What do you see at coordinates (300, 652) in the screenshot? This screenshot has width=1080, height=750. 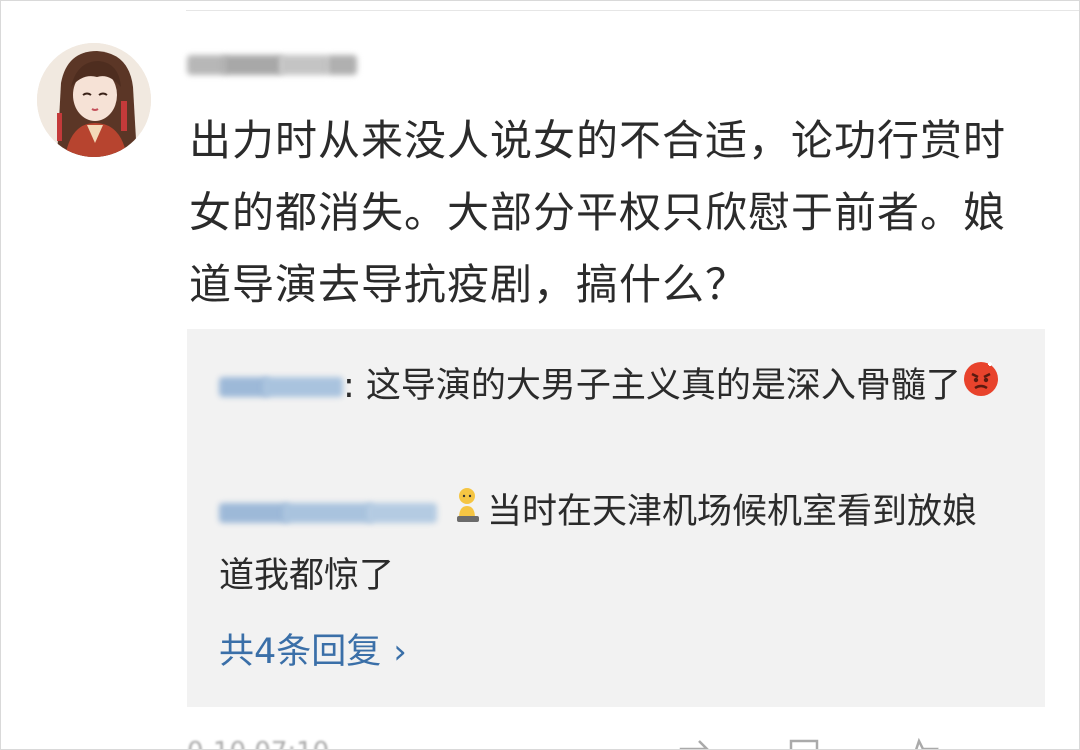 I see `more-replies-label: 共4条回复` at bounding box center [300, 652].